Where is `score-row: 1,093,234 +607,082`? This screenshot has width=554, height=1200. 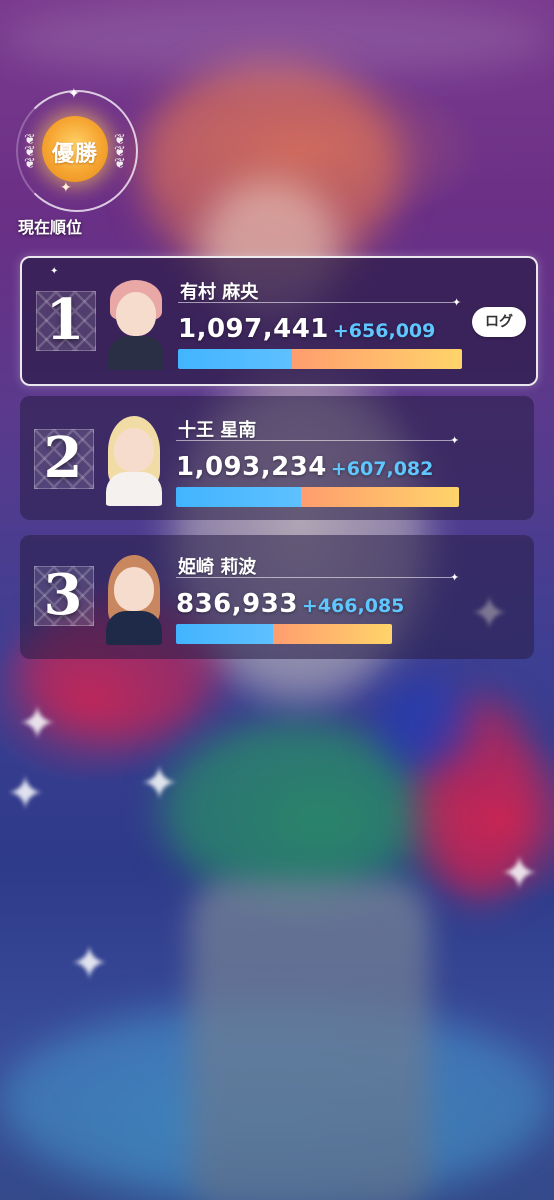
score-row: 1,093,234 +607,082 is located at coordinates (304, 467).